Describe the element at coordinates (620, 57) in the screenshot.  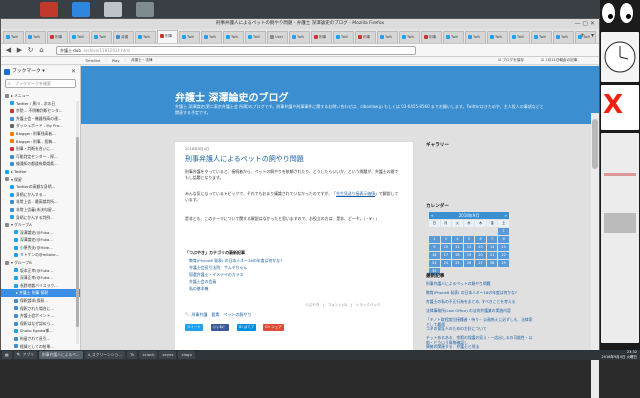
I see `xclock-window` at that location.